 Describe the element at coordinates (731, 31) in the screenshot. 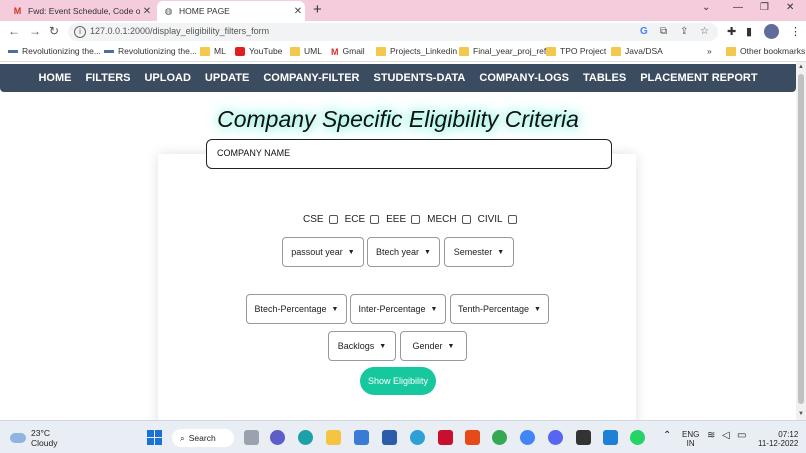

I see `extensions-icon: ✚` at that location.